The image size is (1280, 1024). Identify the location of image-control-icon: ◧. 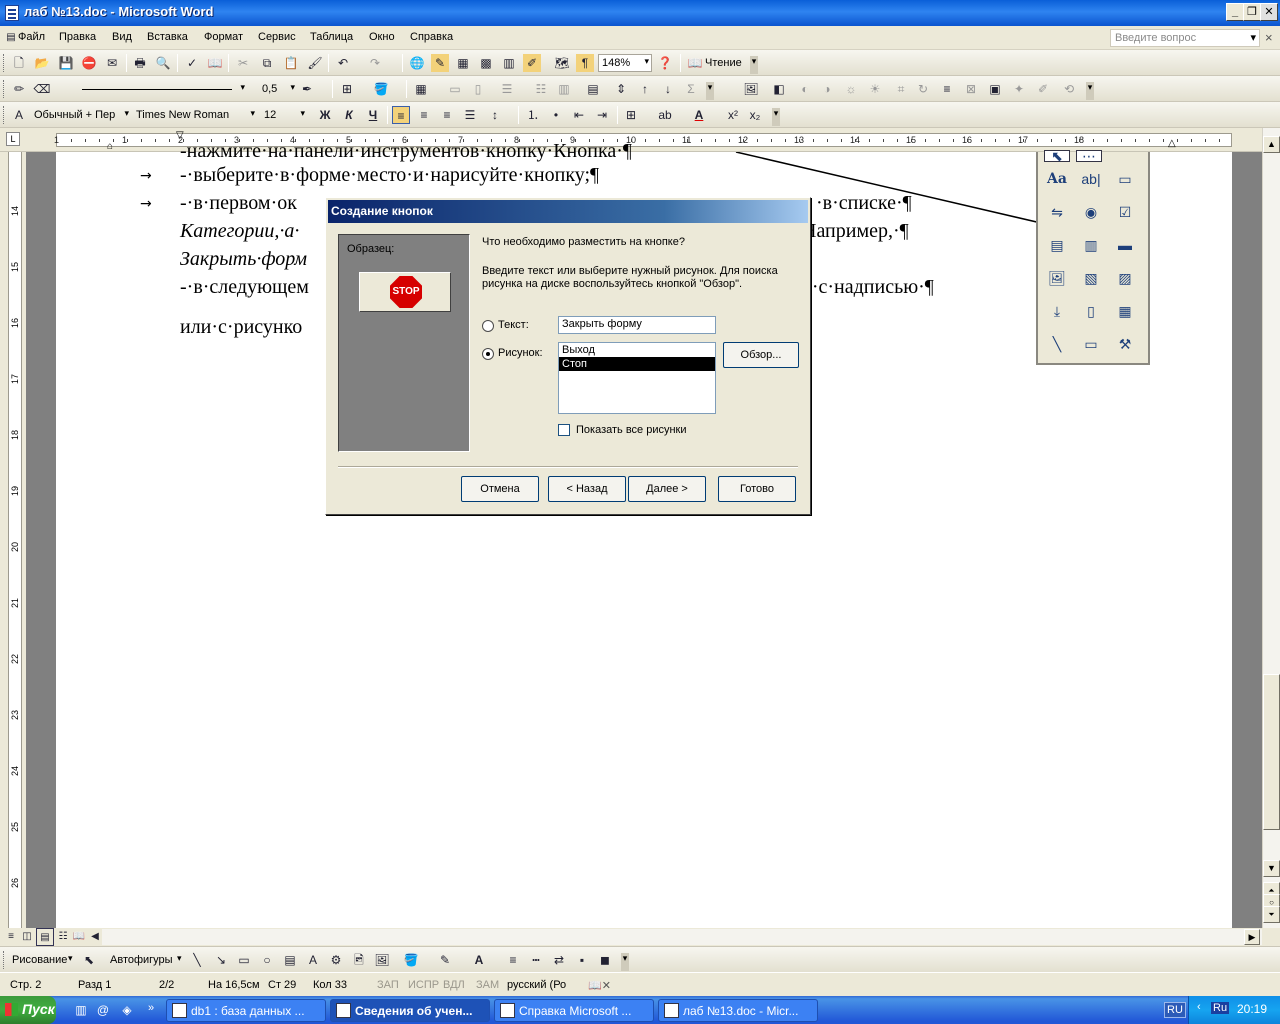
(779, 89).